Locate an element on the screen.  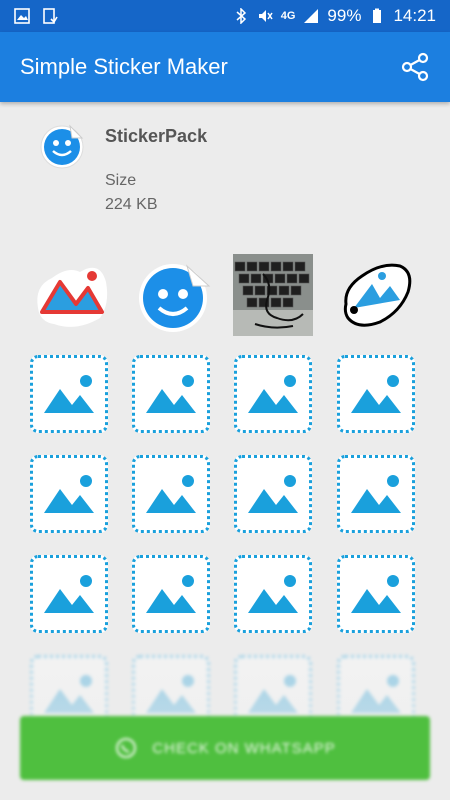
share-icon is located at coordinates (415, 67).